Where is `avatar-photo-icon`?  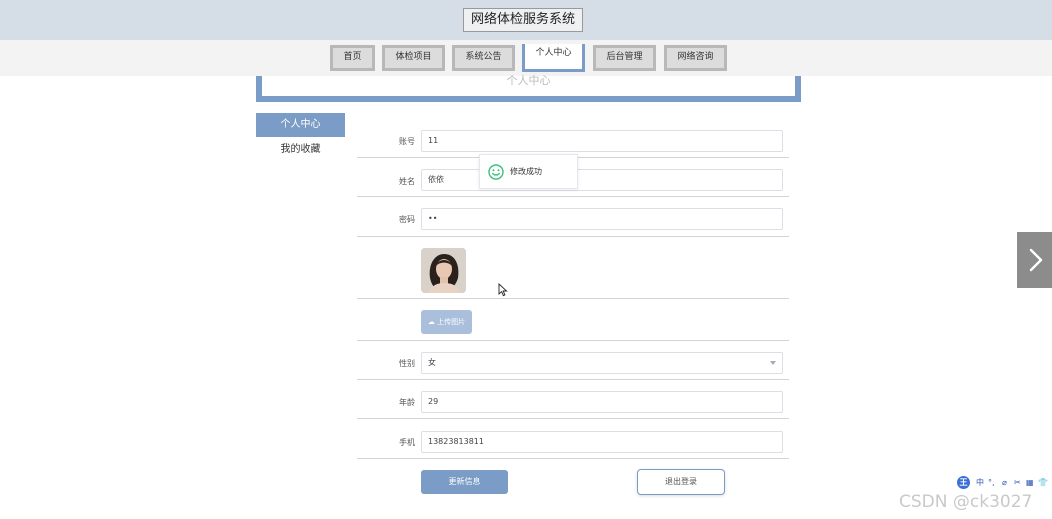 avatar-photo-icon is located at coordinates (443, 270).